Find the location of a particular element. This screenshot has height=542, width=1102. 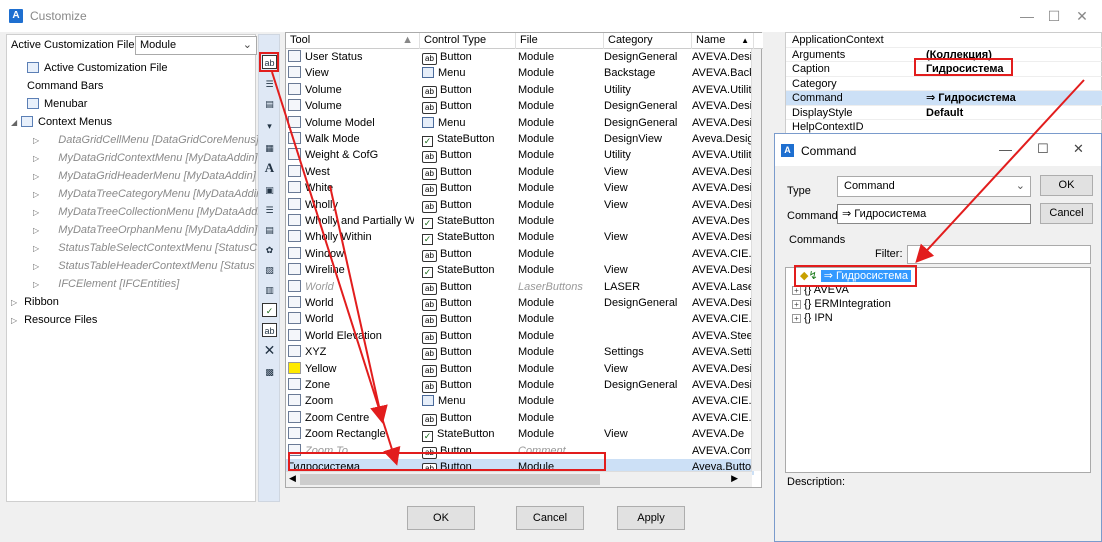

list-box-icon: ▤ is located at coordinates (269, 230).